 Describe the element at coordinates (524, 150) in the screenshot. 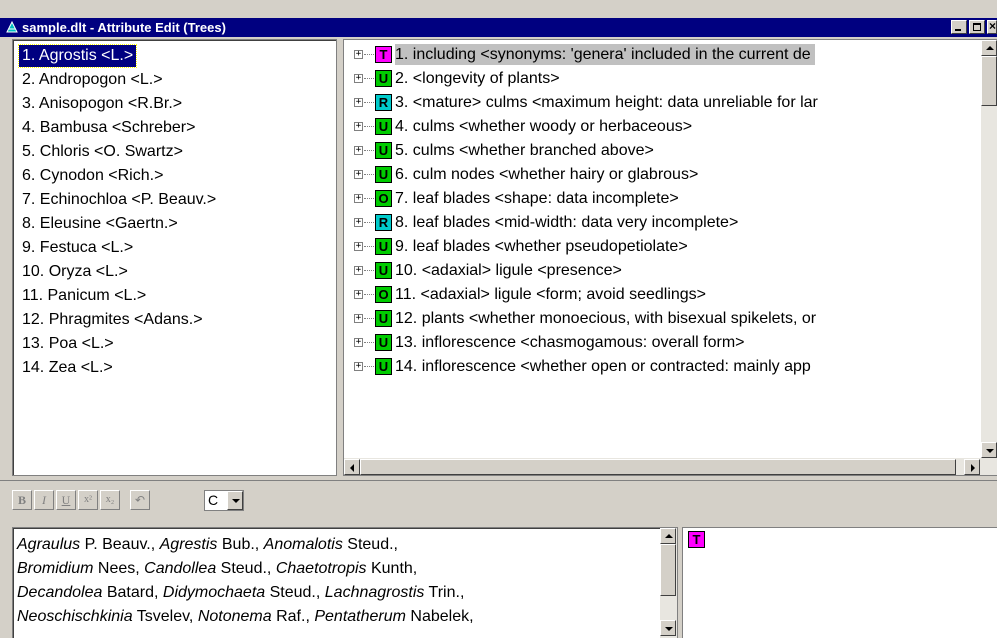

I see `attribute-label: 5. culms <whether branched above>` at that location.